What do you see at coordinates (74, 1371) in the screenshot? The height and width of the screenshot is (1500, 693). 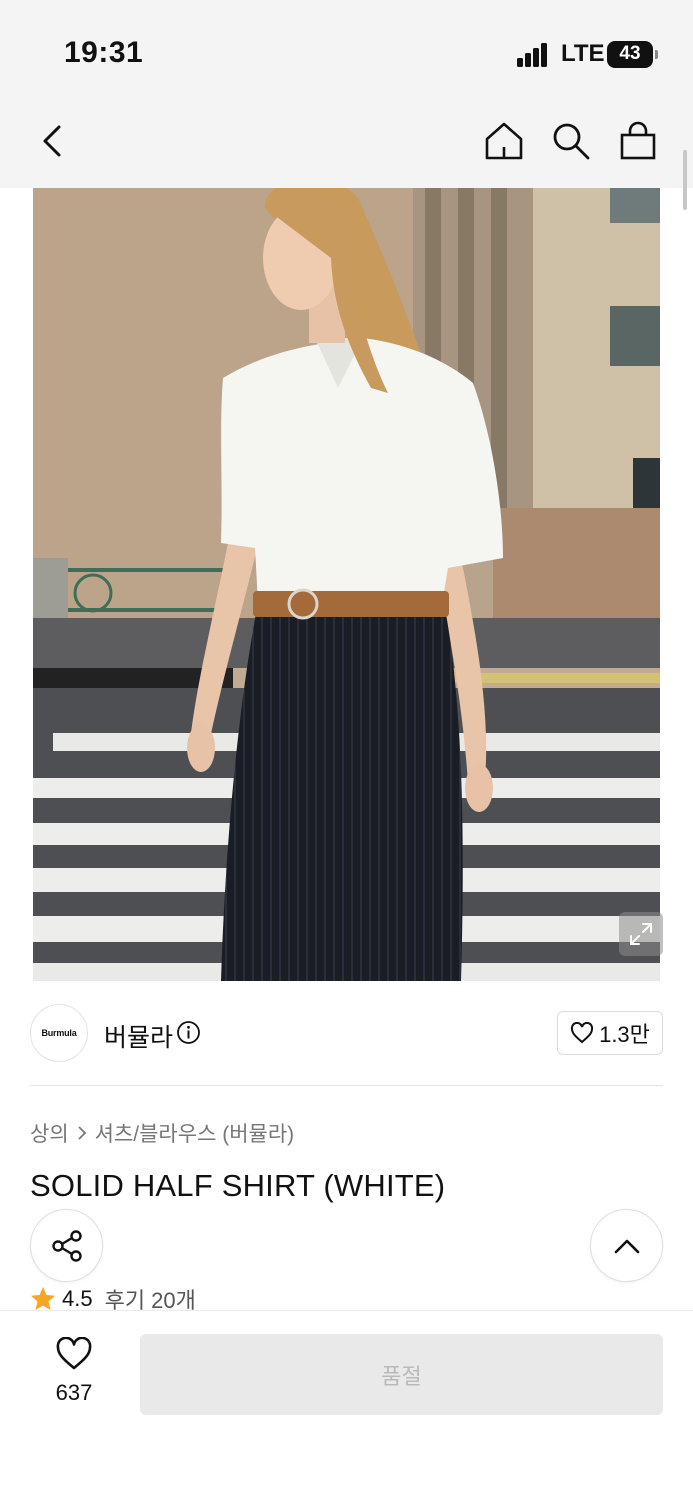 I see `wishlist-button: 637` at bounding box center [74, 1371].